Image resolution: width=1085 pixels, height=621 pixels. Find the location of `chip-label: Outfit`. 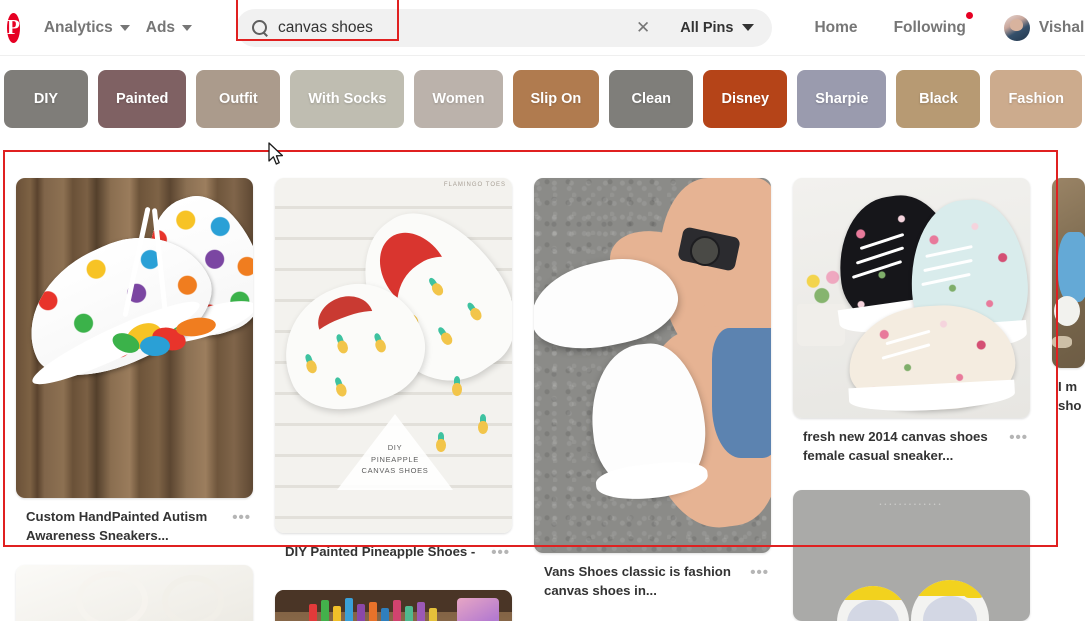

chip-label: Outfit is located at coordinates (238, 99).